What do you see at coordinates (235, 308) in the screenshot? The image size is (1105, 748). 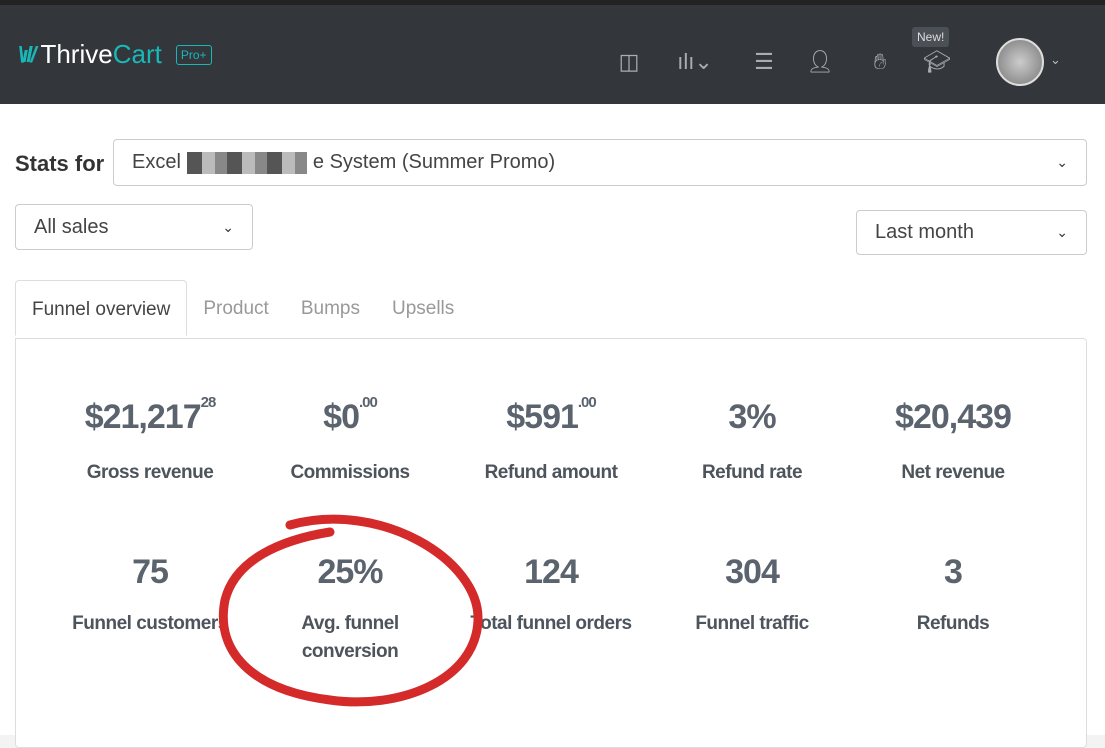 I see `tab-product: Product` at bounding box center [235, 308].